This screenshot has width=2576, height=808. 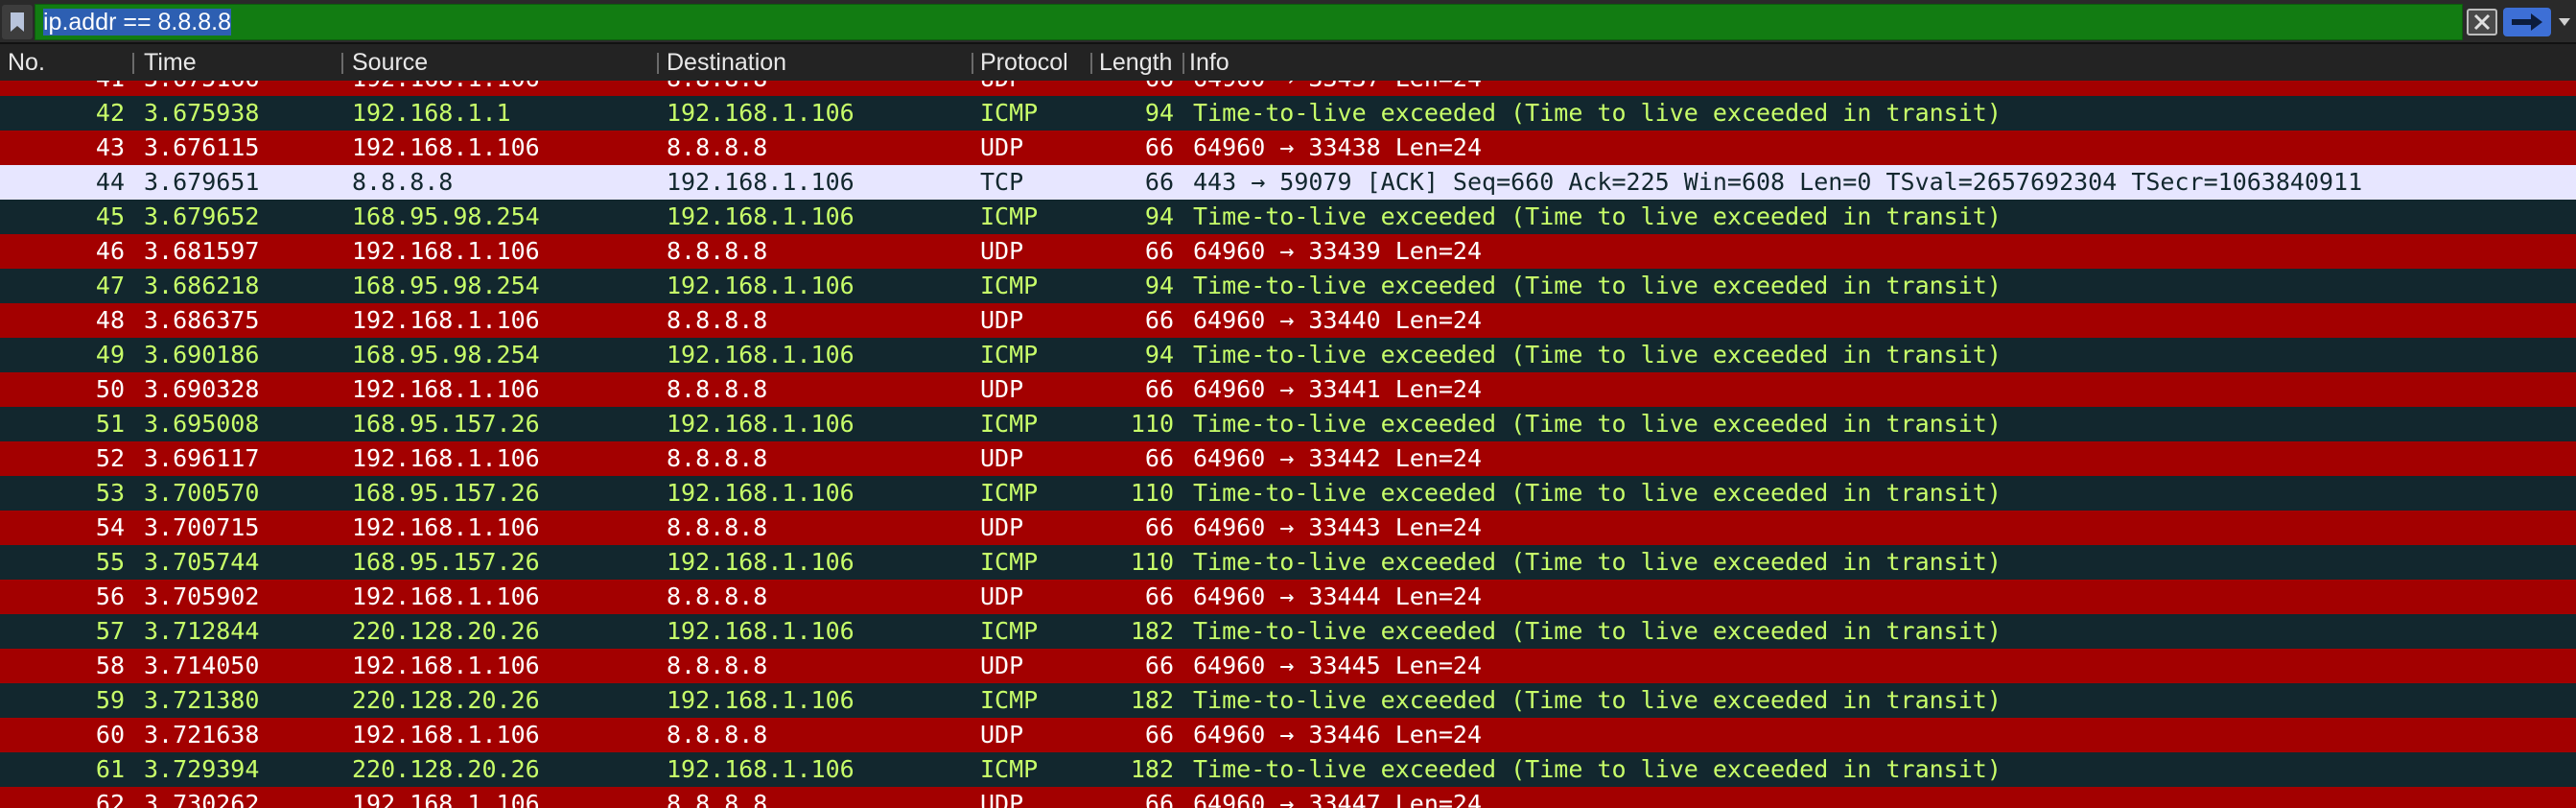 I want to click on chevron-down-icon, so click(x=2564, y=22).